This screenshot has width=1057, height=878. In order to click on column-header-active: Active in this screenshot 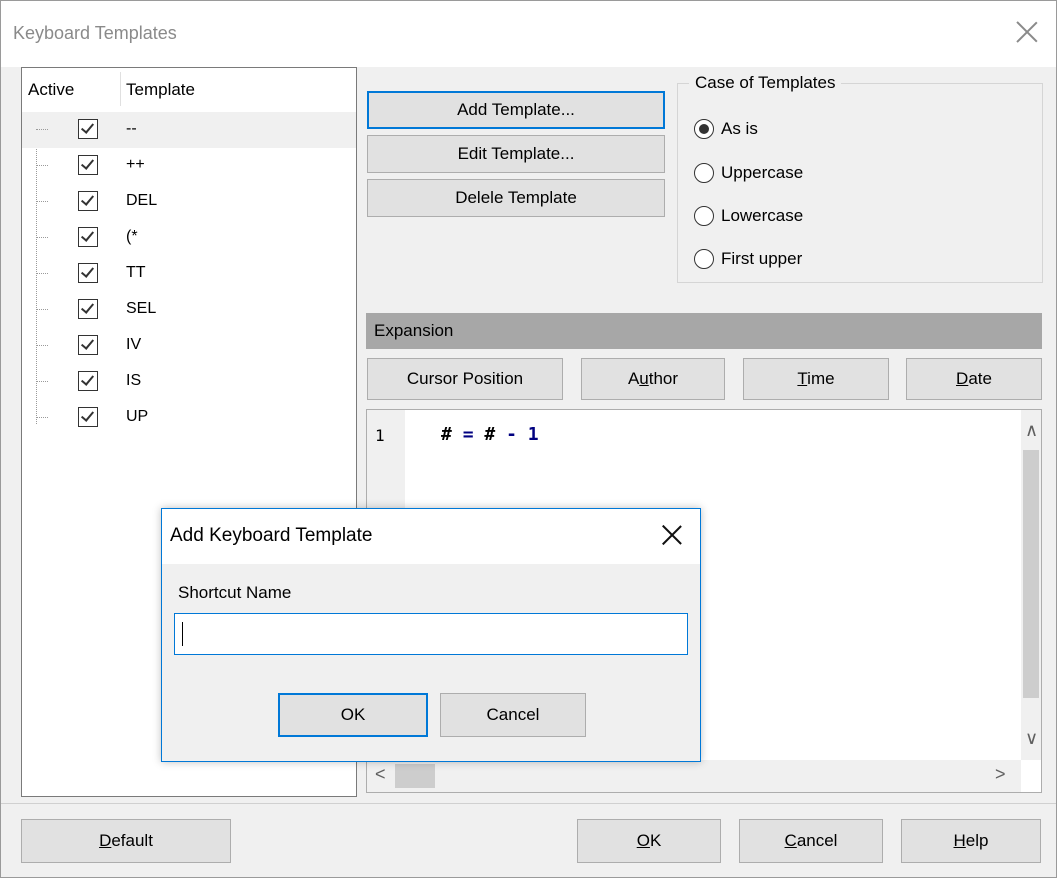, I will do `click(51, 90)`.